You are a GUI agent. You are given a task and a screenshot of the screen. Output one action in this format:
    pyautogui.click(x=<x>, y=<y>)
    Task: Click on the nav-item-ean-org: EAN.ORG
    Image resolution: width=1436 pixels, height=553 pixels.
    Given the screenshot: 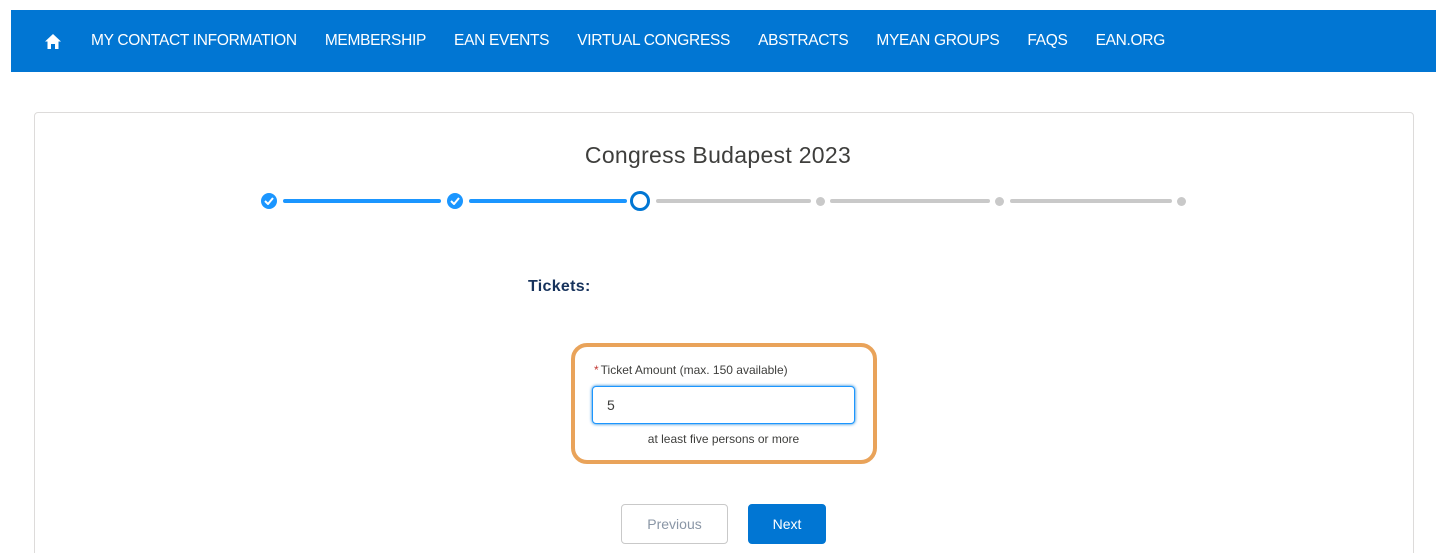 What is the action you would take?
    pyautogui.click(x=1131, y=41)
    